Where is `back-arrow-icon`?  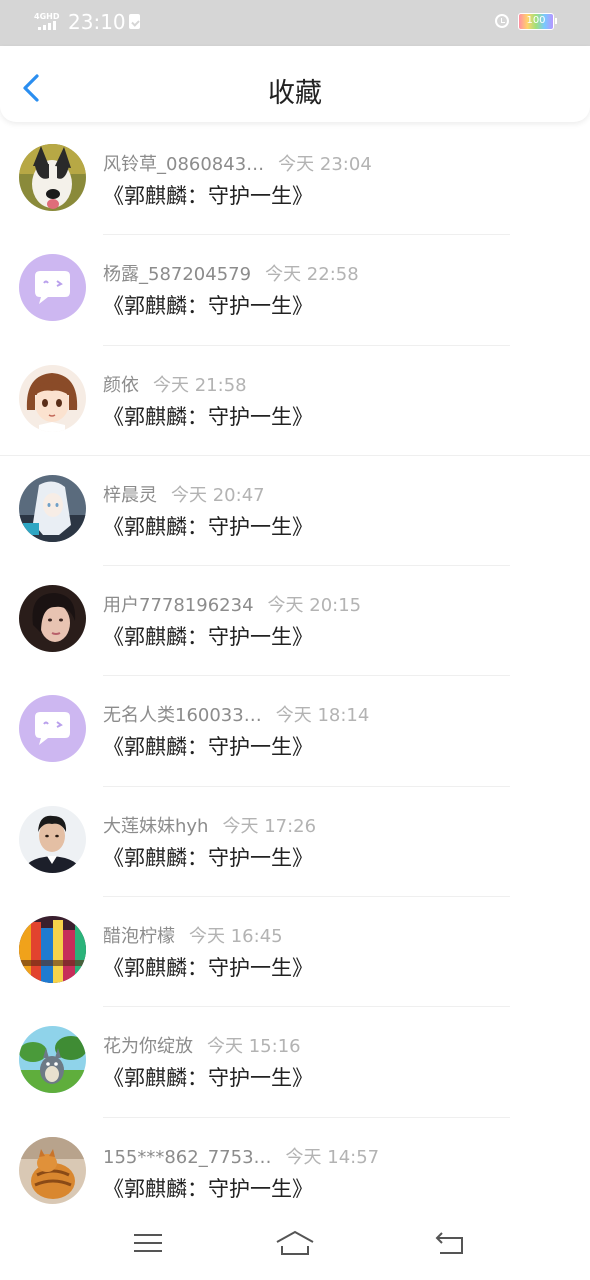 back-arrow-icon is located at coordinates (449, 1243).